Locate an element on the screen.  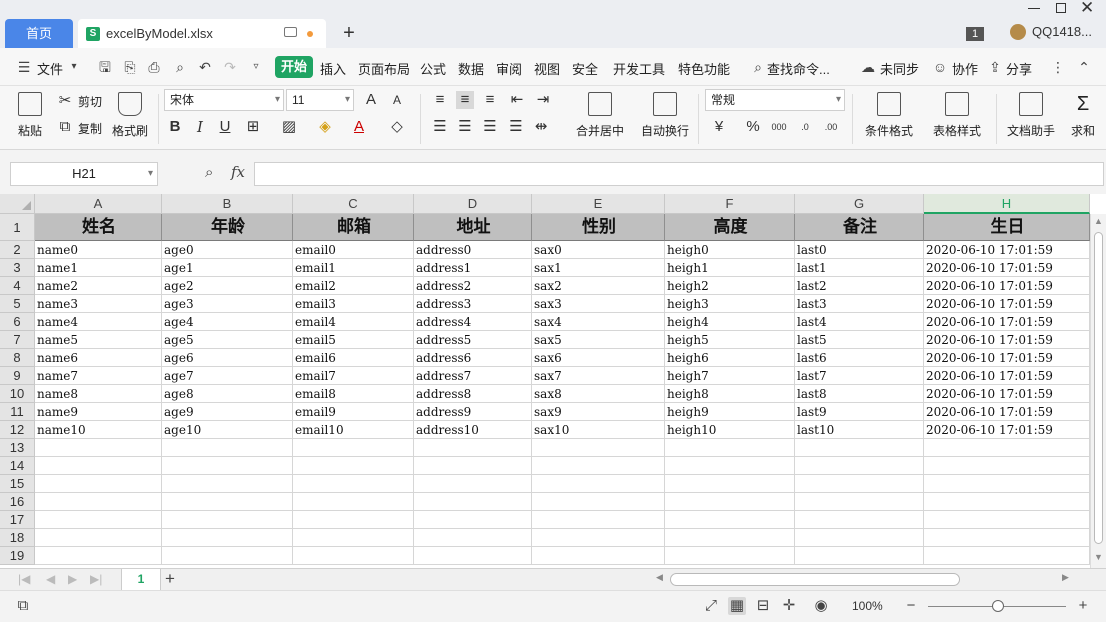
data-cell: last3 is located at coordinates (859, 304).